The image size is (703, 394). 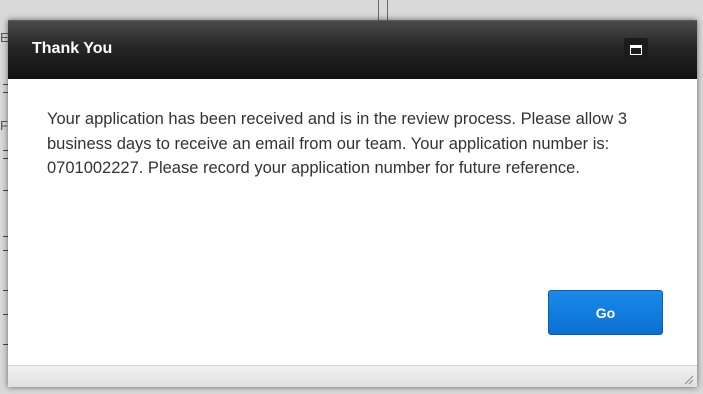 What do you see at coordinates (72, 48) in the screenshot?
I see `dialog-title: Thank You` at bounding box center [72, 48].